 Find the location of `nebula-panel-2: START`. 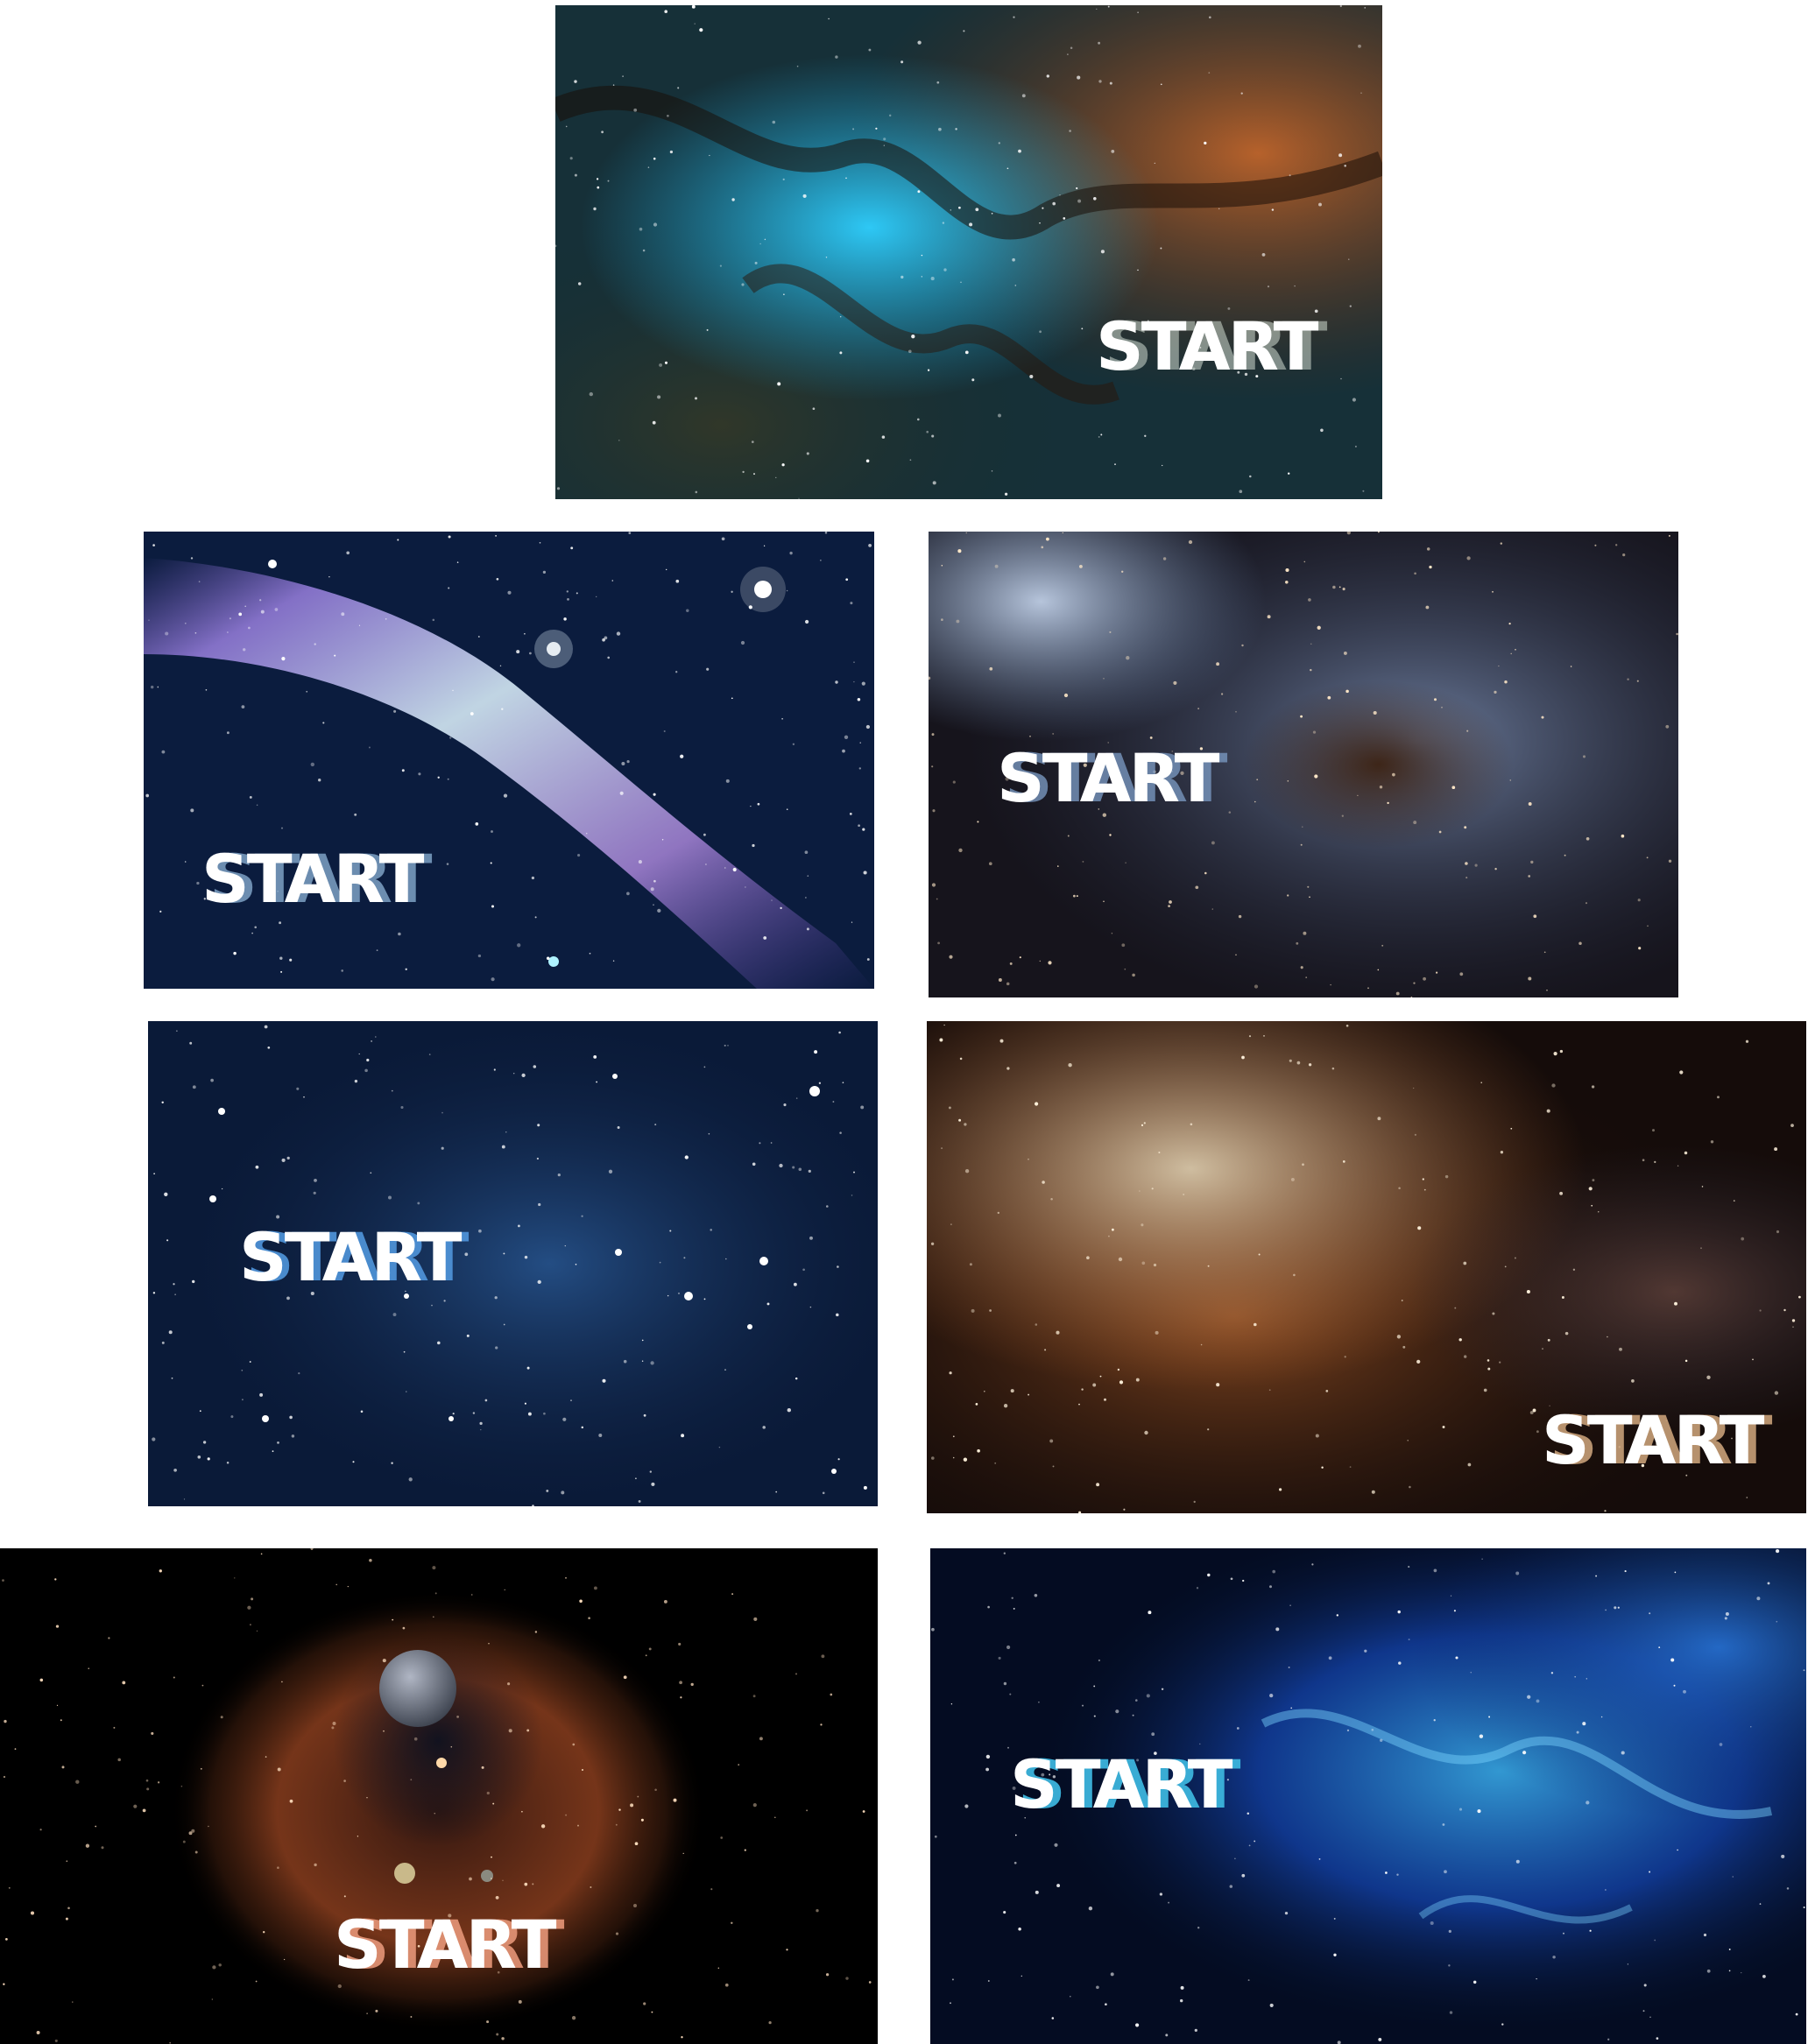

nebula-panel-2: START is located at coordinates (509, 760).